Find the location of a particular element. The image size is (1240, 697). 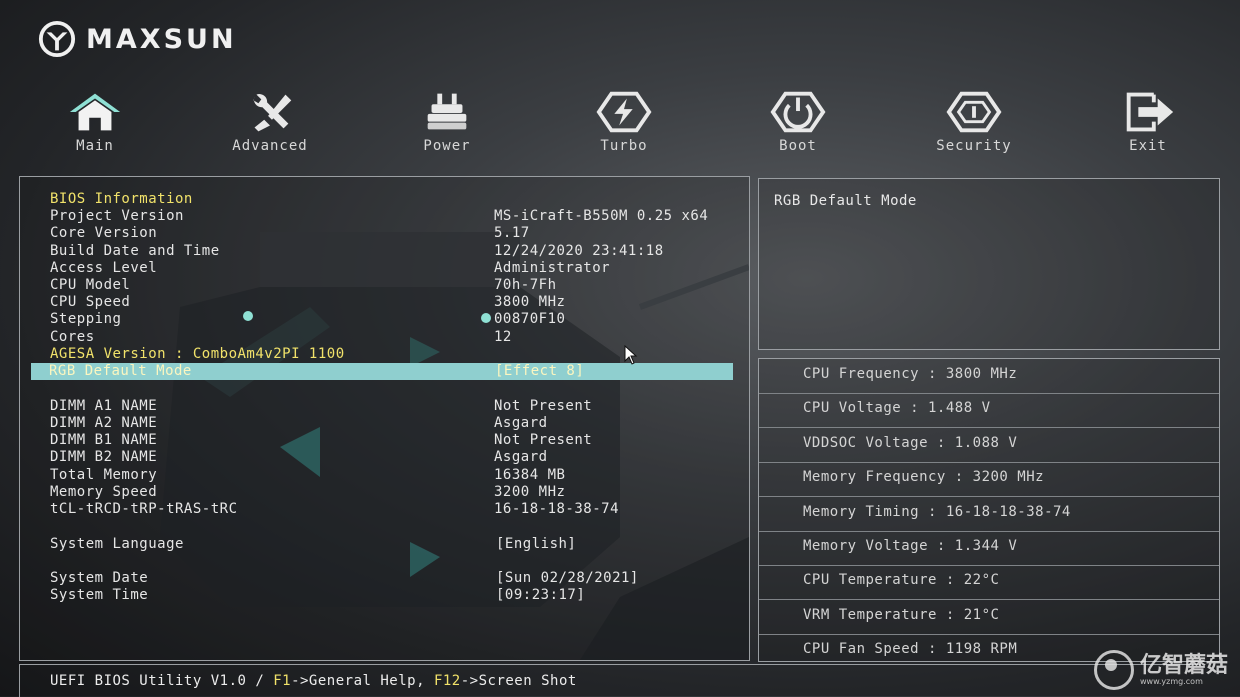

tab-power-label: Power is located at coordinates (447, 146).